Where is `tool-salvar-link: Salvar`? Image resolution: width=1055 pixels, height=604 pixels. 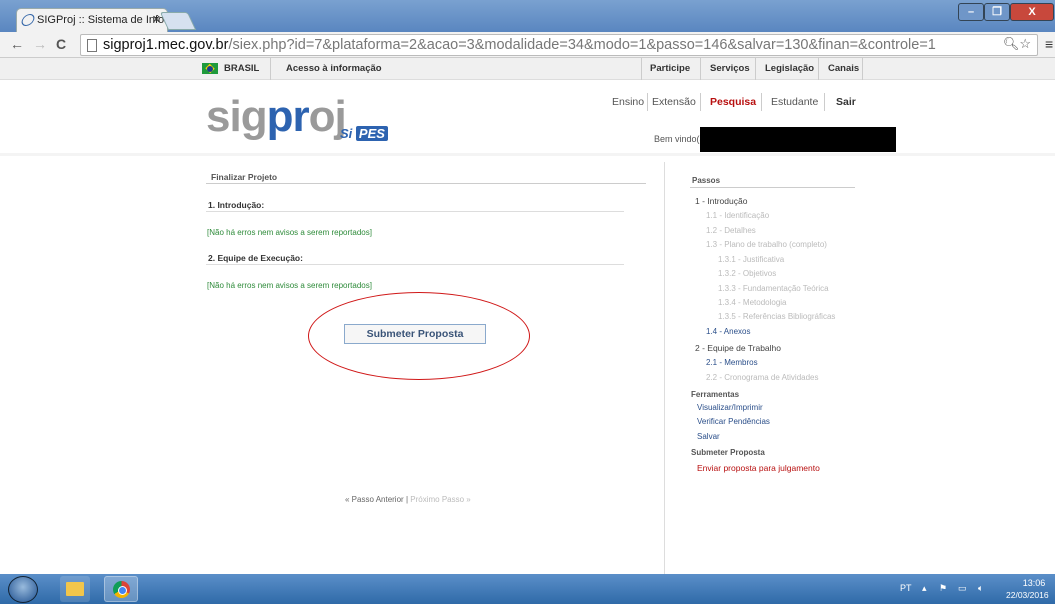 tool-salvar-link: Salvar is located at coordinates (708, 436).